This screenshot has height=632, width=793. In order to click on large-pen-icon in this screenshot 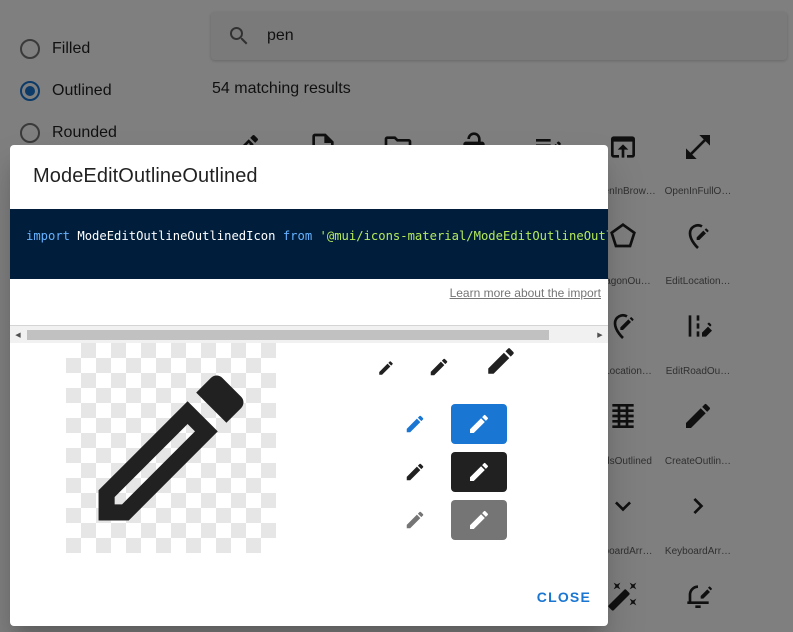, I will do `click(171, 448)`.